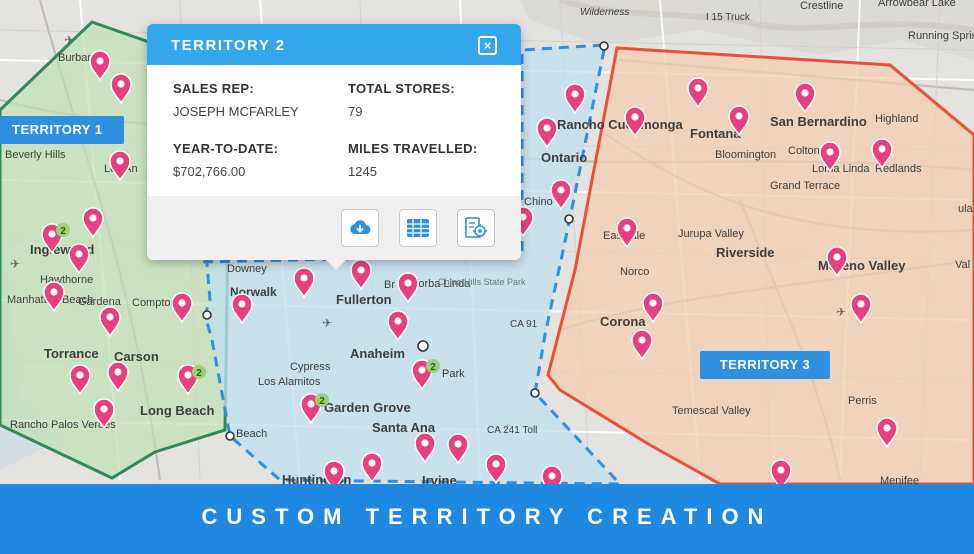 This screenshot has width=974, height=554. I want to click on place-label: Wilderness, so click(604, 12).